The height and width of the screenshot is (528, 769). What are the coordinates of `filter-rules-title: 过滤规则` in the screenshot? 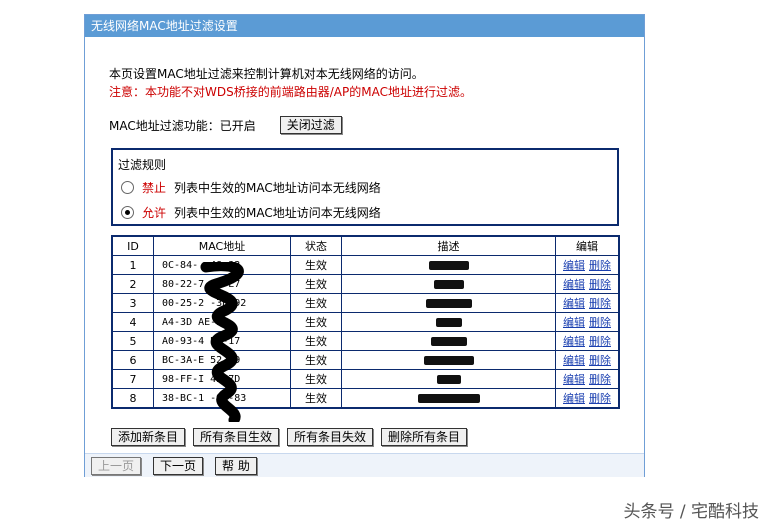 It's located at (142, 165).